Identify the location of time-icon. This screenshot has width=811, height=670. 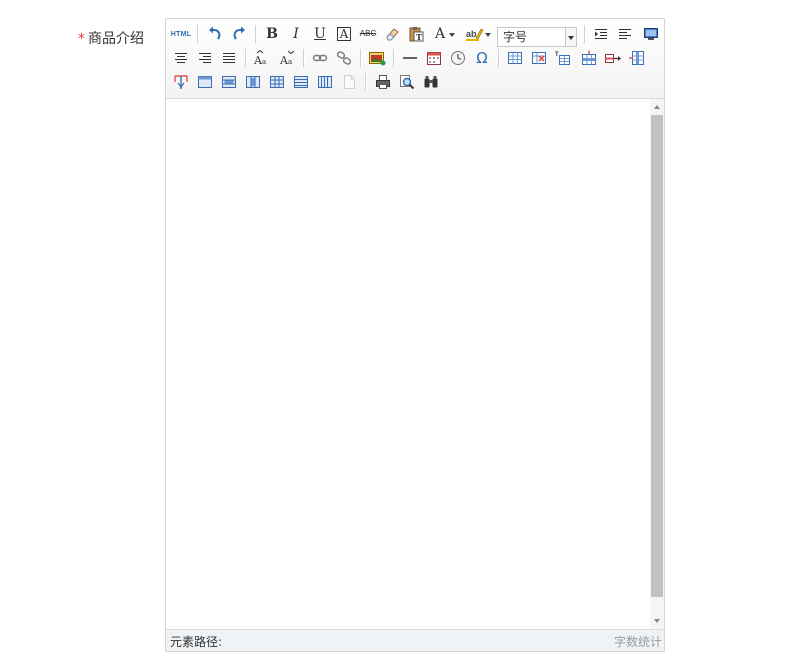
(458, 58).